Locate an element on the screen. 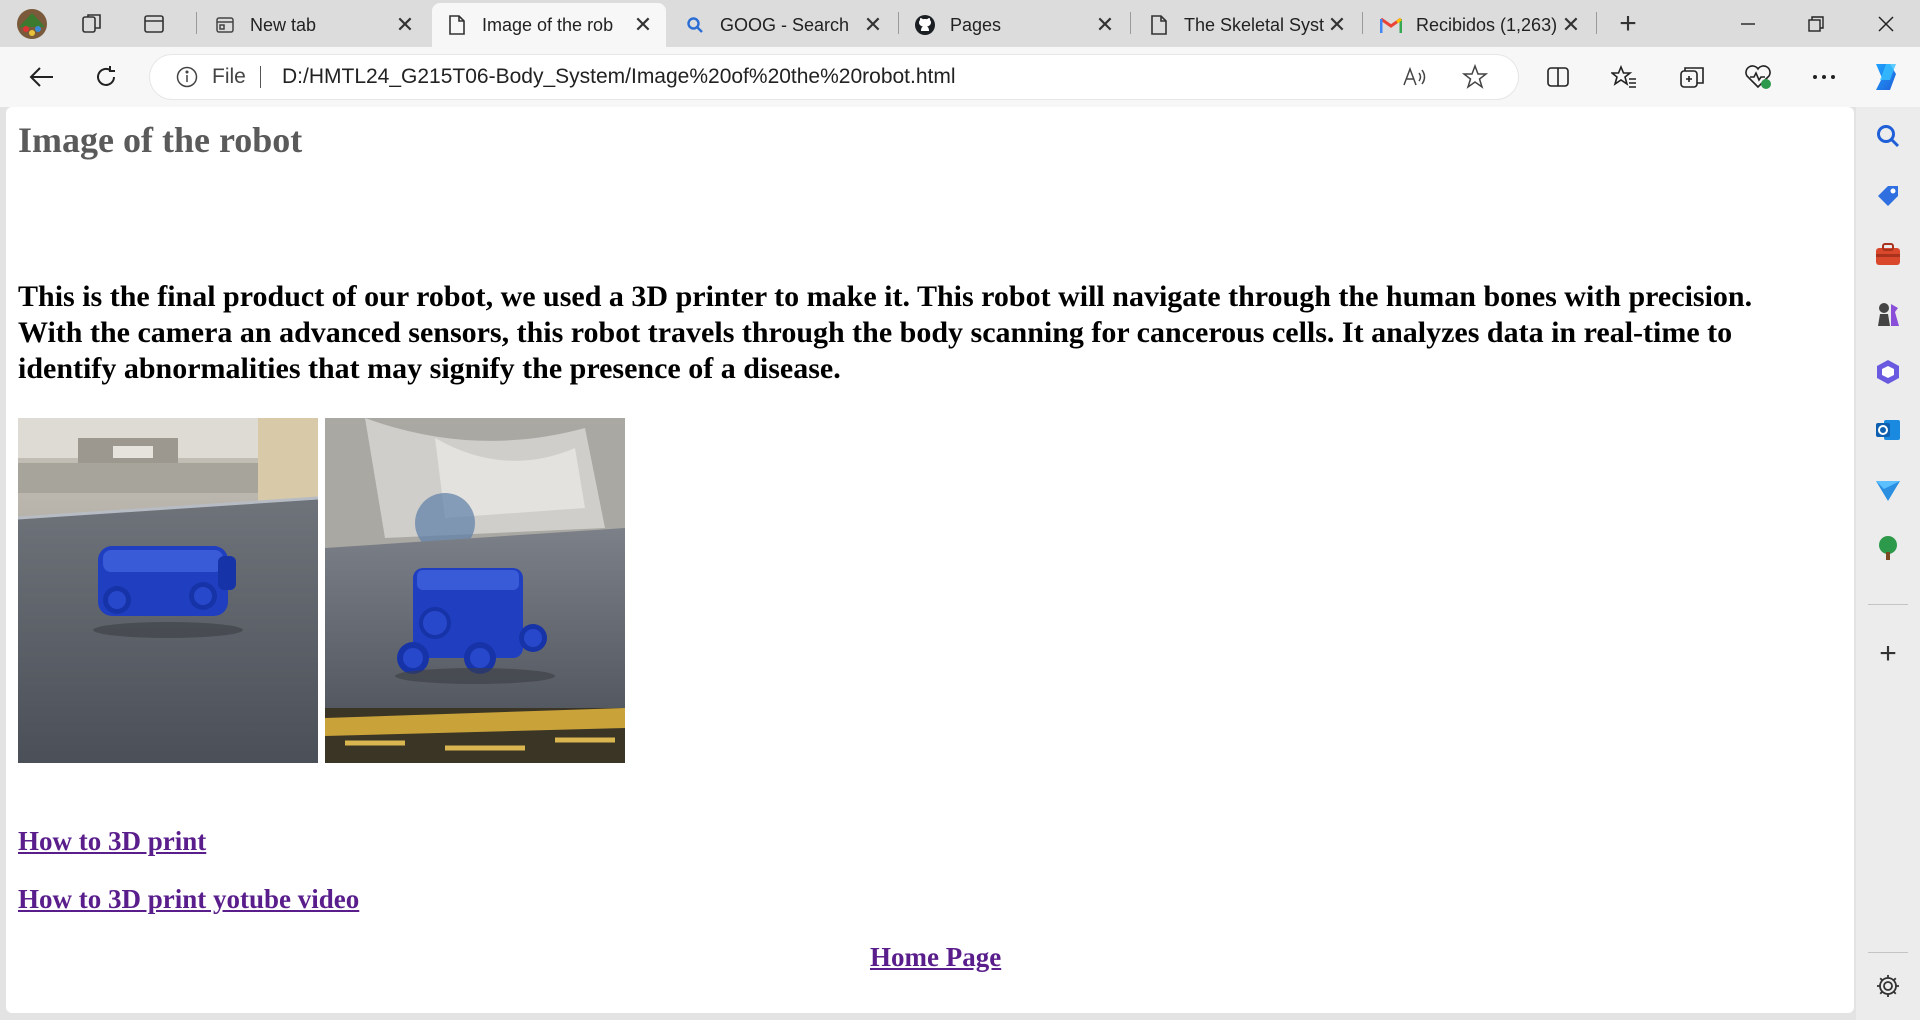 The image size is (1920, 1020). new-tab-plus-icon: + is located at coordinates (1628, 24).